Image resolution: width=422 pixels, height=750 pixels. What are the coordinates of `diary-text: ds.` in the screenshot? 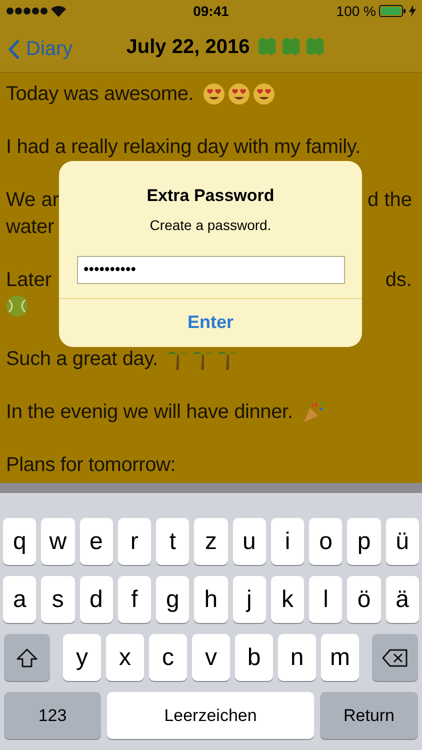 It's located at (398, 280).